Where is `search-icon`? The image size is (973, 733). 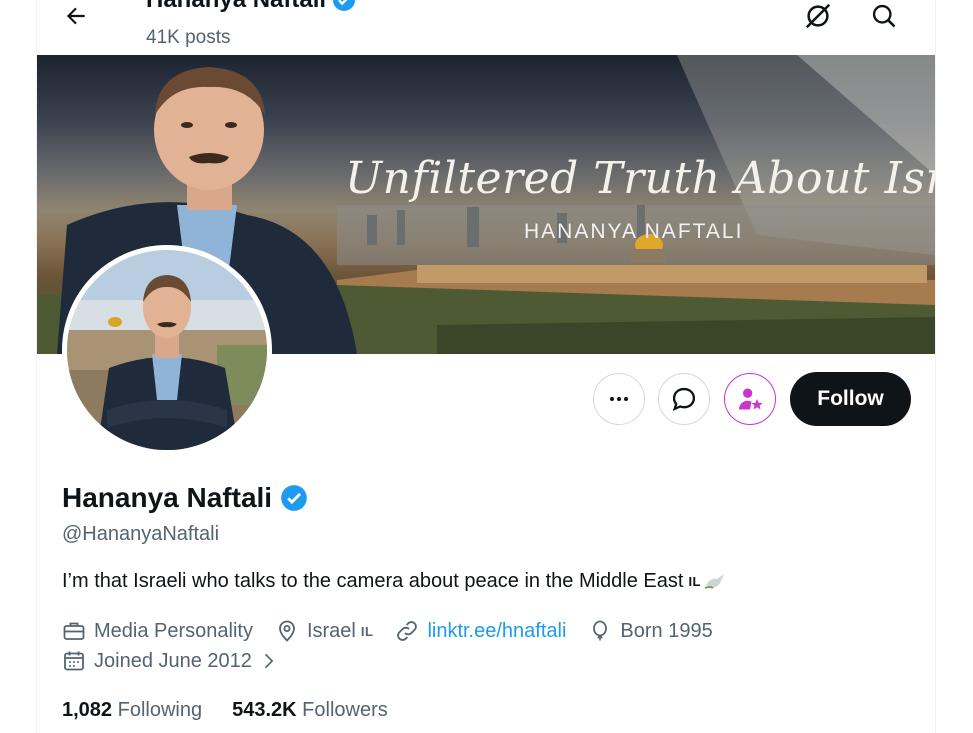
search-icon is located at coordinates (884, 16).